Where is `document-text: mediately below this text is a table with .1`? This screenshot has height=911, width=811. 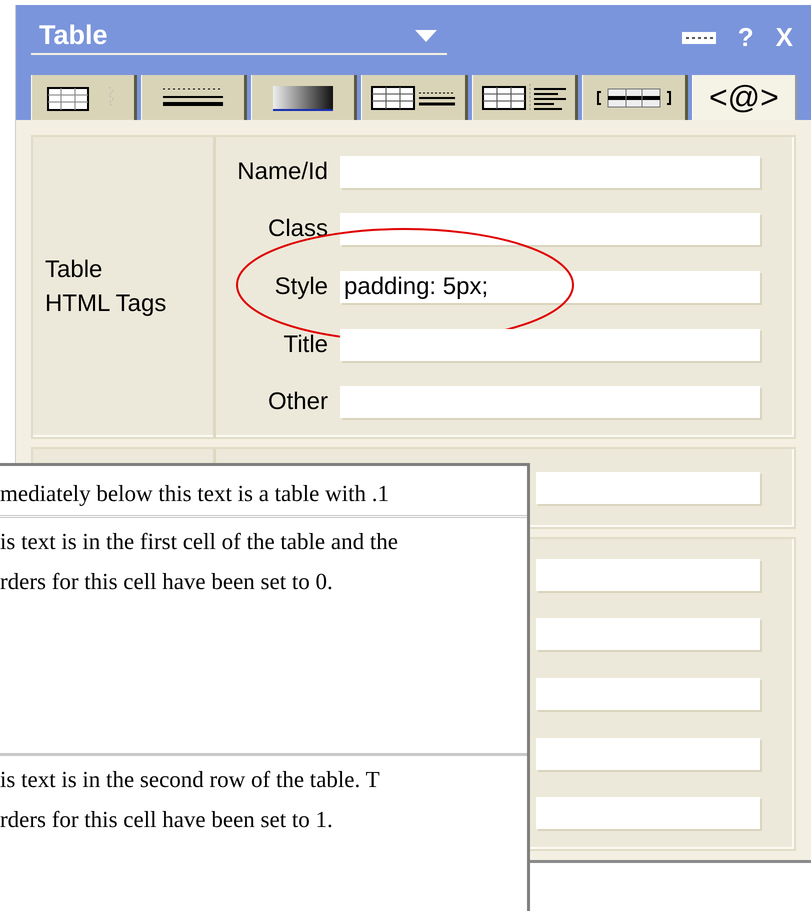
document-text: mediately below this text is a table with .1 is located at coordinates (195, 494).